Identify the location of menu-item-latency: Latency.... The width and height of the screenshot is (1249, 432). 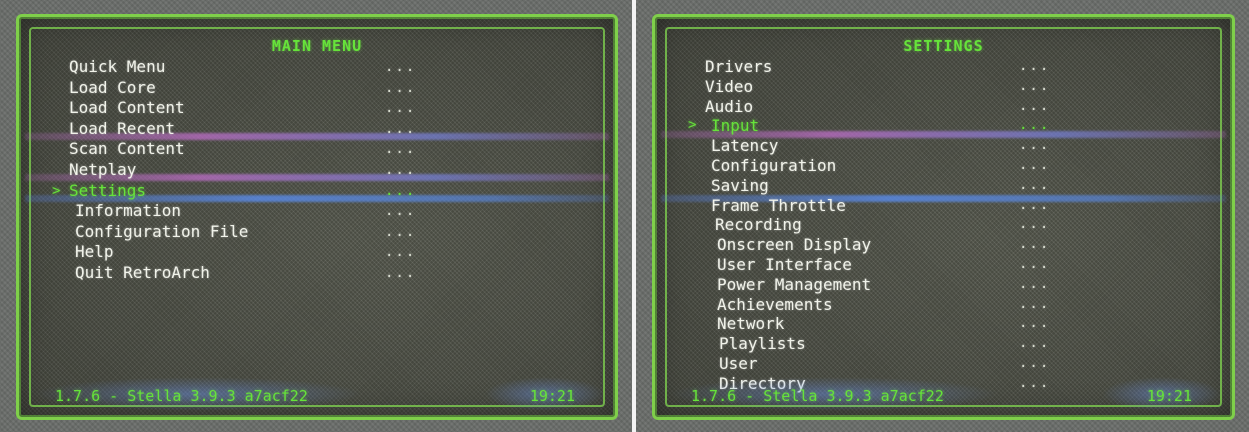
(948, 146).